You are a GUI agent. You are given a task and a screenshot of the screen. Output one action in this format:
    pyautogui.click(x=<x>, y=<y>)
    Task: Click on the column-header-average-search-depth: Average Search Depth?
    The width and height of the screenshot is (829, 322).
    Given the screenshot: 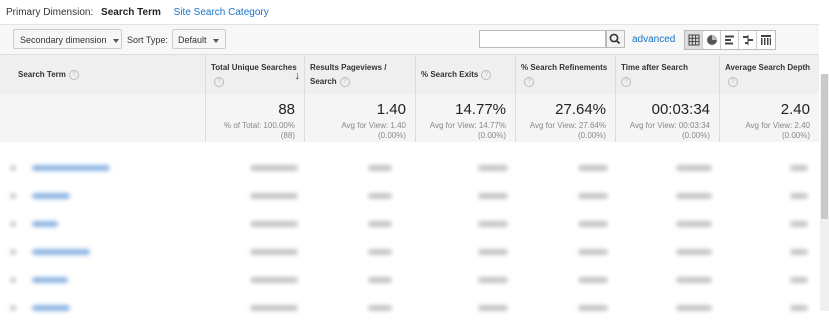 What is the action you would take?
    pyautogui.click(x=769, y=74)
    